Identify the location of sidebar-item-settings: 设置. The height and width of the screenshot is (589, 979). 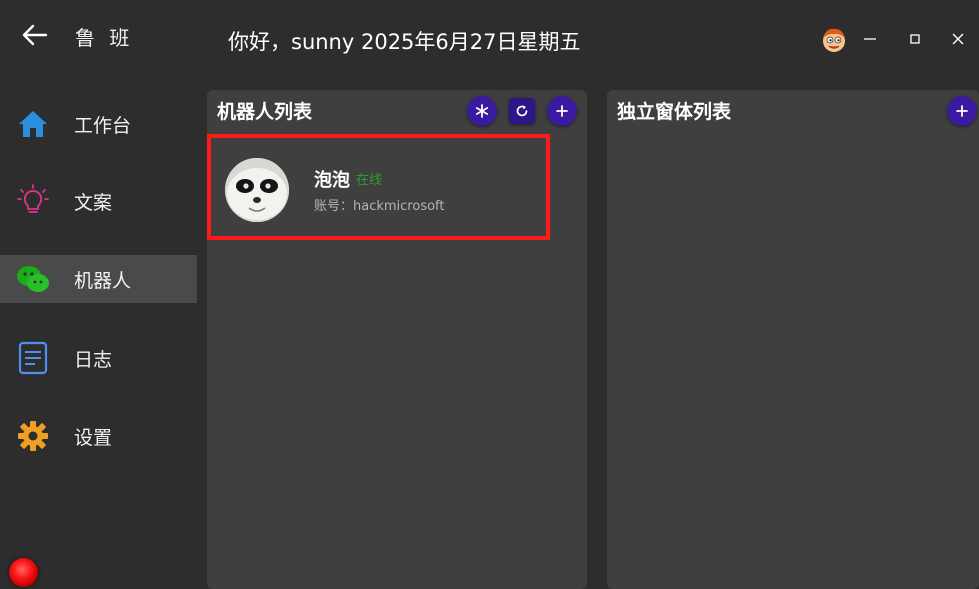
(98, 436).